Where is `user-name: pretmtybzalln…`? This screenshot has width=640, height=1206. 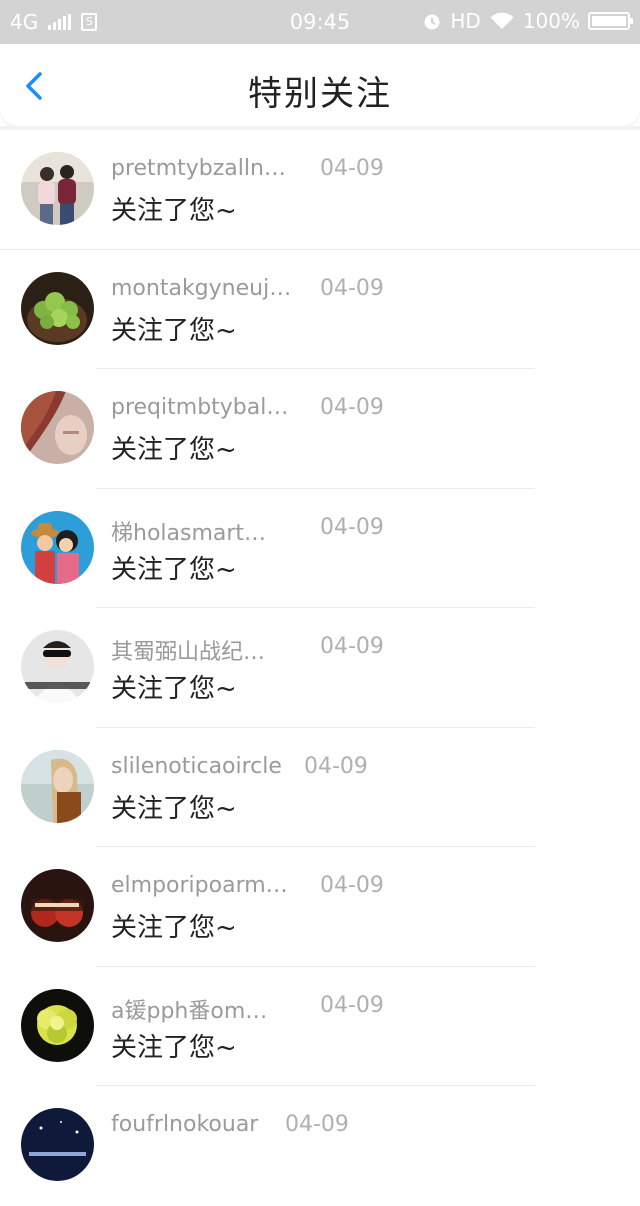 user-name: pretmtybzalln… is located at coordinates (198, 168).